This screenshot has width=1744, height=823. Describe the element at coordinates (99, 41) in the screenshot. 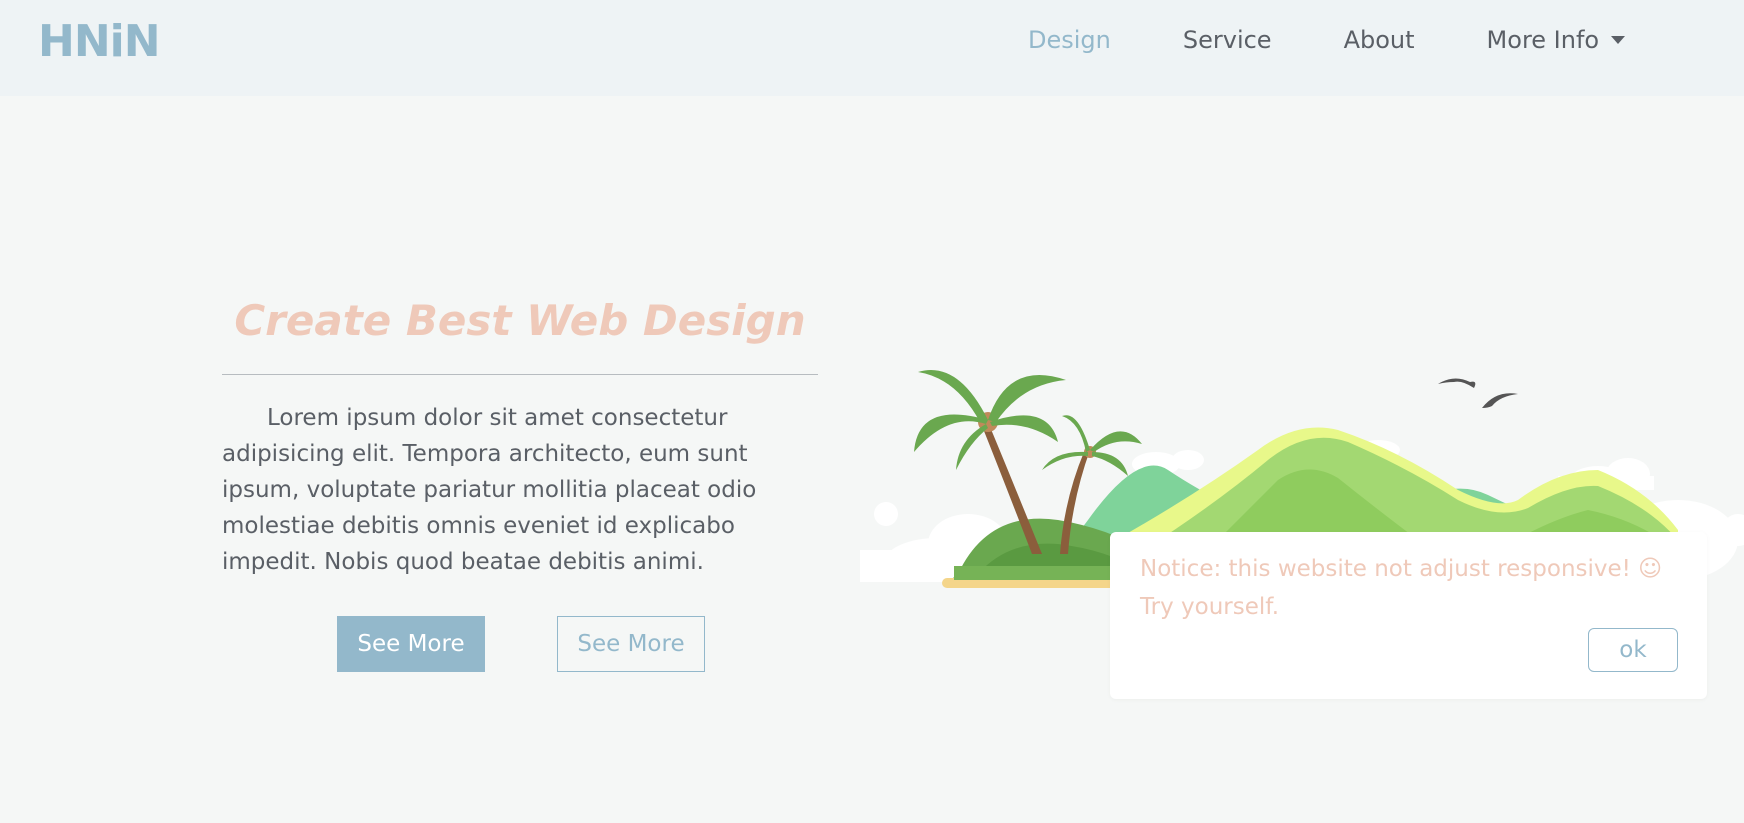

I see `brand-logo: HNiN` at that location.